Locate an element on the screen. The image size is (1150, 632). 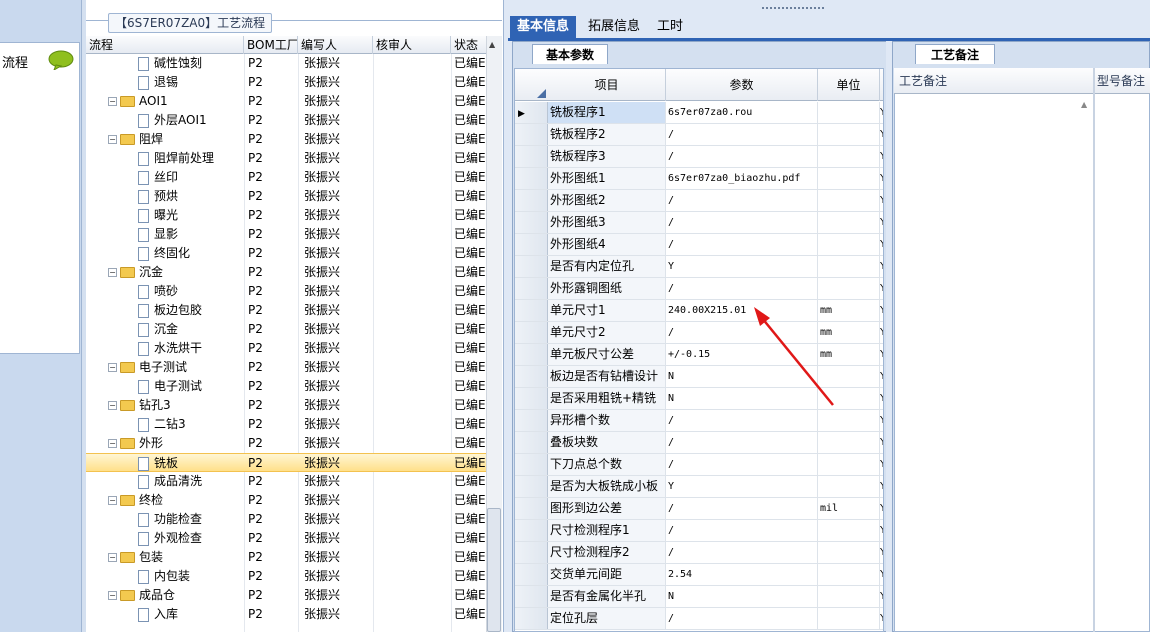
tree-node-label: 阻焊 is located at coordinates (151, 139).